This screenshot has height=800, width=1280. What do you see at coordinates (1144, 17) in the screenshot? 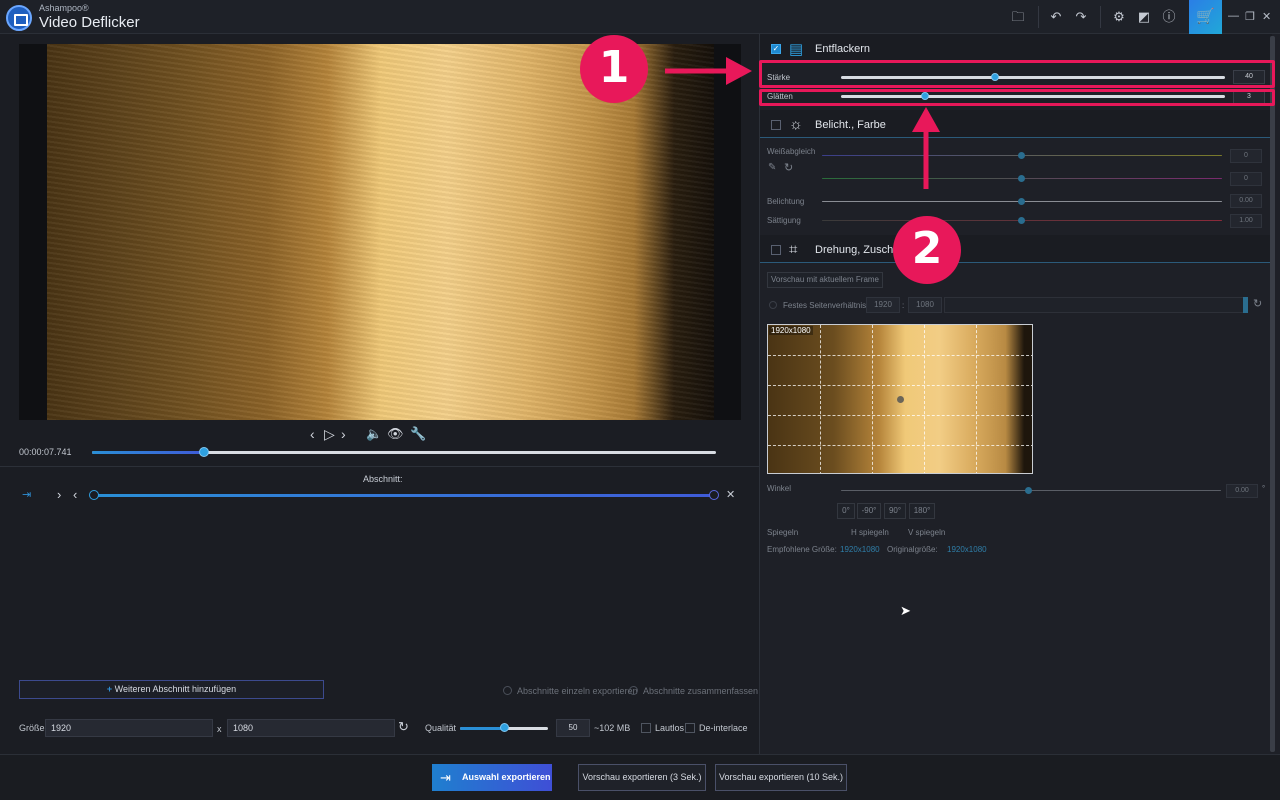
I see `compare-icon: ◩` at bounding box center [1144, 17].